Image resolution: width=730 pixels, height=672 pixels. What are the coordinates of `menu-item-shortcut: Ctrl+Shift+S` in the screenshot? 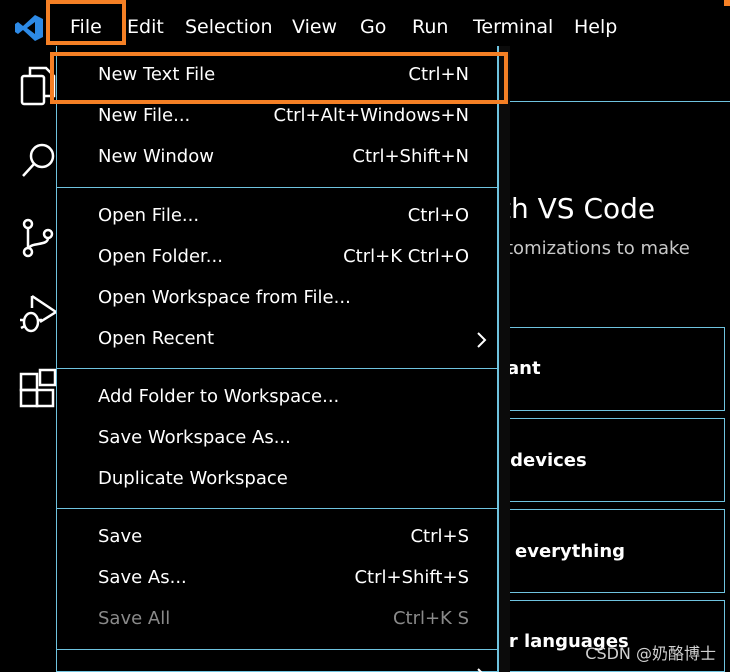 It's located at (411, 577).